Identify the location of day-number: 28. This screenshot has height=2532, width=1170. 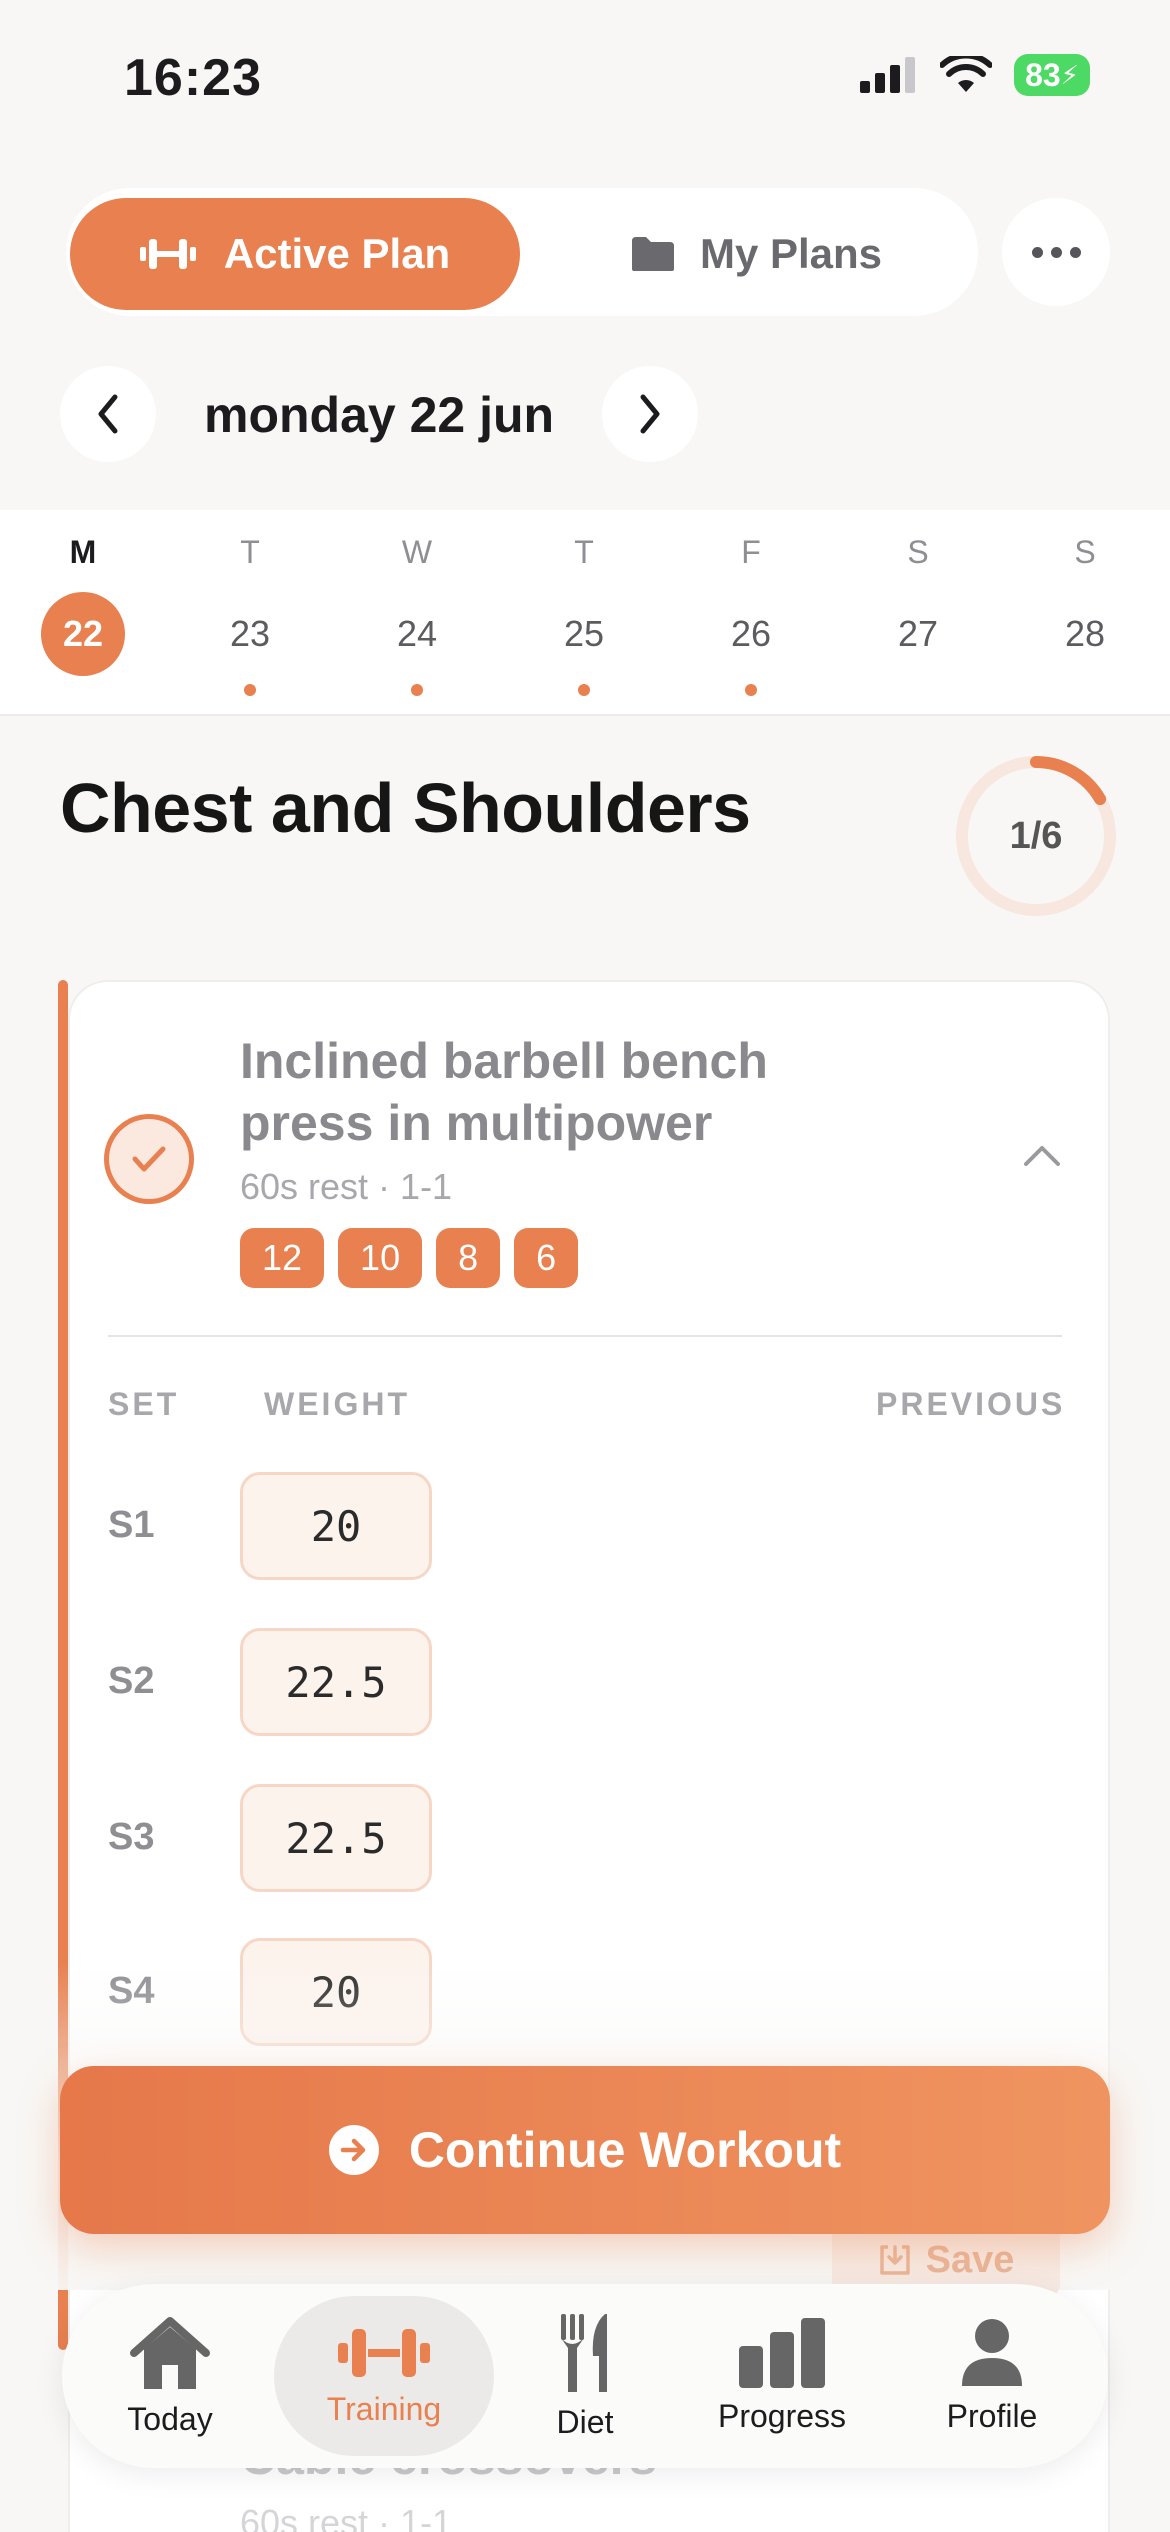
(1085, 633).